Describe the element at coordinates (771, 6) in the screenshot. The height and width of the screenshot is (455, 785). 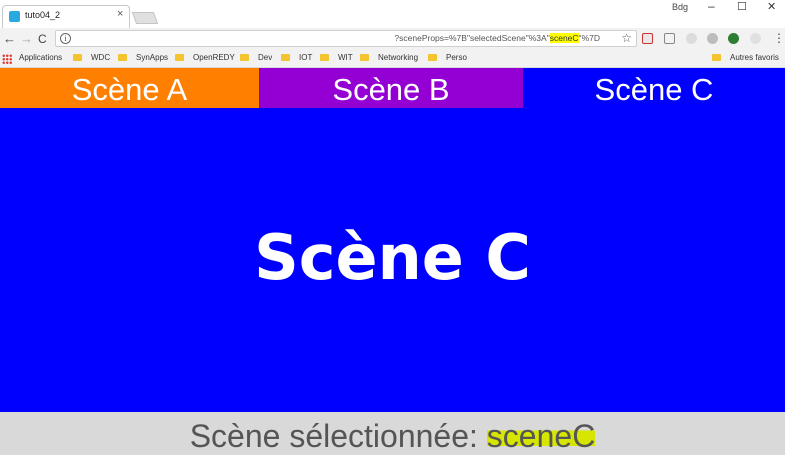
I see `window-close-icon: ✕` at that location.